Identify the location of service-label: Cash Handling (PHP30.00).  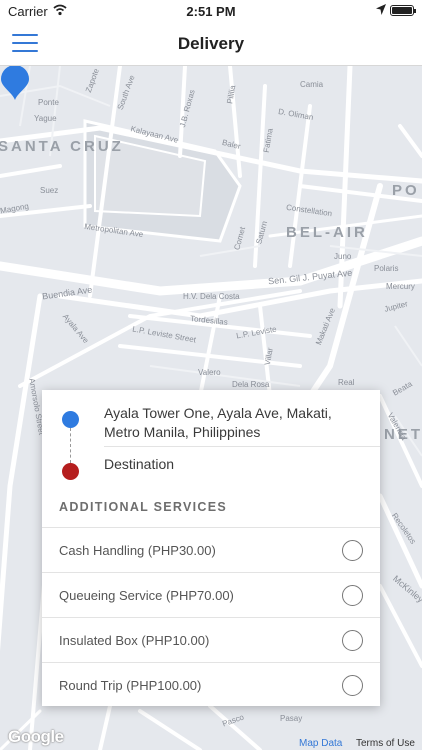
(137, 550).